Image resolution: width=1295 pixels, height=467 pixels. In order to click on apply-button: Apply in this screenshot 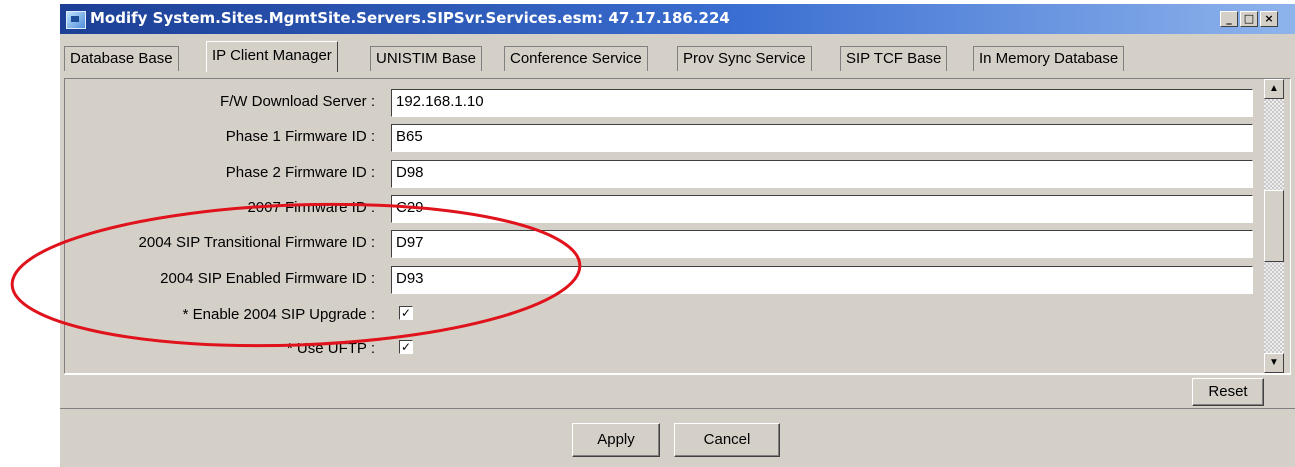, I will do `click(616, 440)`.